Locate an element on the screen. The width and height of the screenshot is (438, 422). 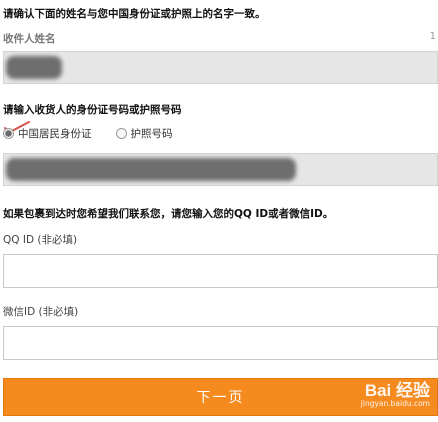
redacted-name-blur is located at coordinates (34, 67).